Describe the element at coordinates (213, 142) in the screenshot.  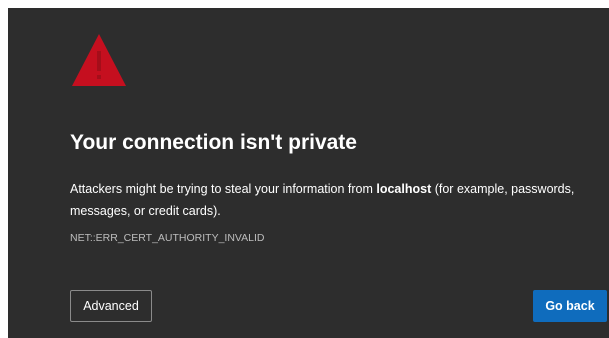
I see `page-title: Your connection isn't private` at that location.